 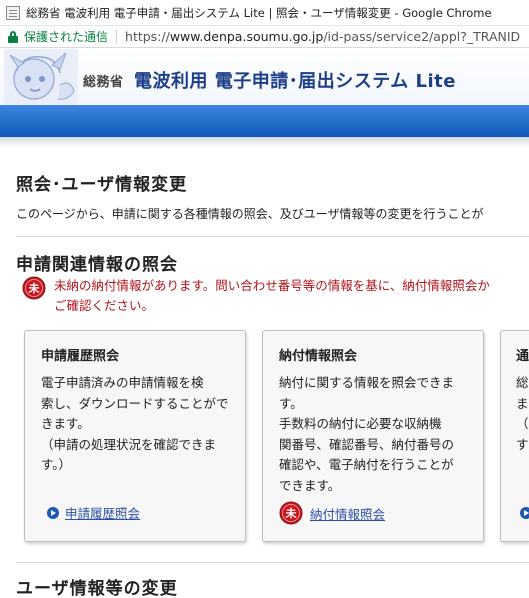 What do you see at coordinates (65, 423) in the screenshot?
I see `card-text-line: きます。` at bounding box center [65, 423].